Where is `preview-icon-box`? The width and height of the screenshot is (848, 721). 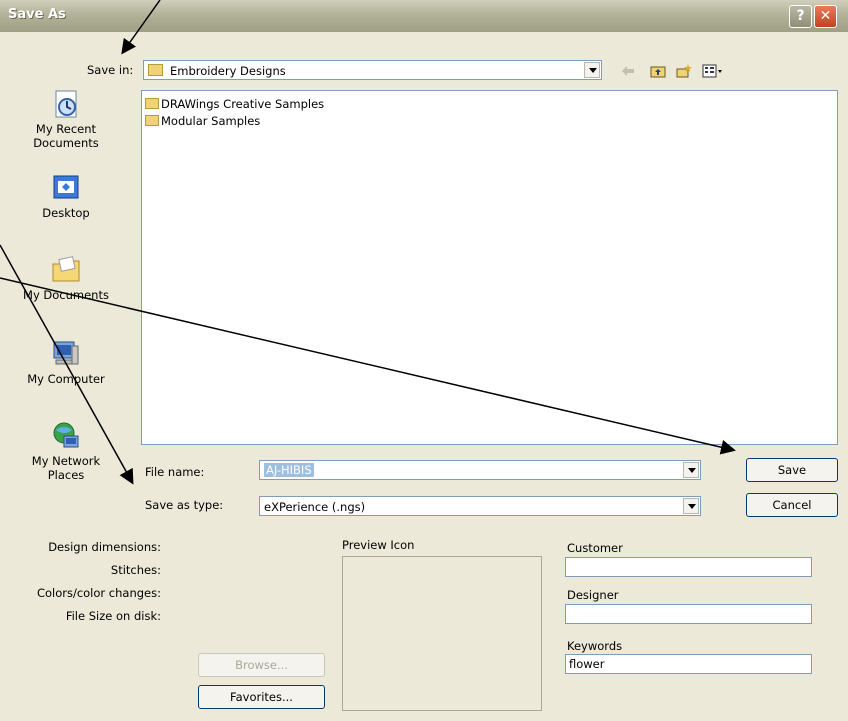 preview-icon-box is located at coordinates (442, 633).